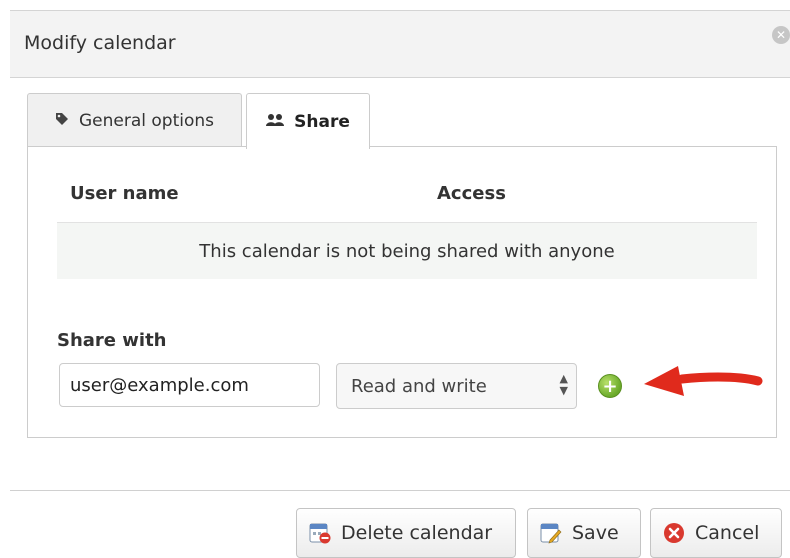  Describe the element at coordinates (417, 533) in the screenshot. I see `delete-calendar-label: Delete calendar` at that location.